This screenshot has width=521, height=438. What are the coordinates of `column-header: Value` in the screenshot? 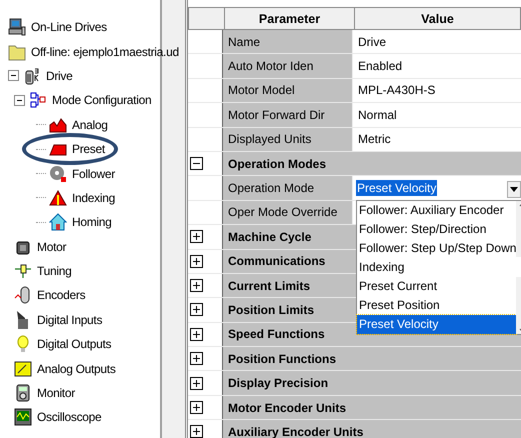 It's located at (437, 18).